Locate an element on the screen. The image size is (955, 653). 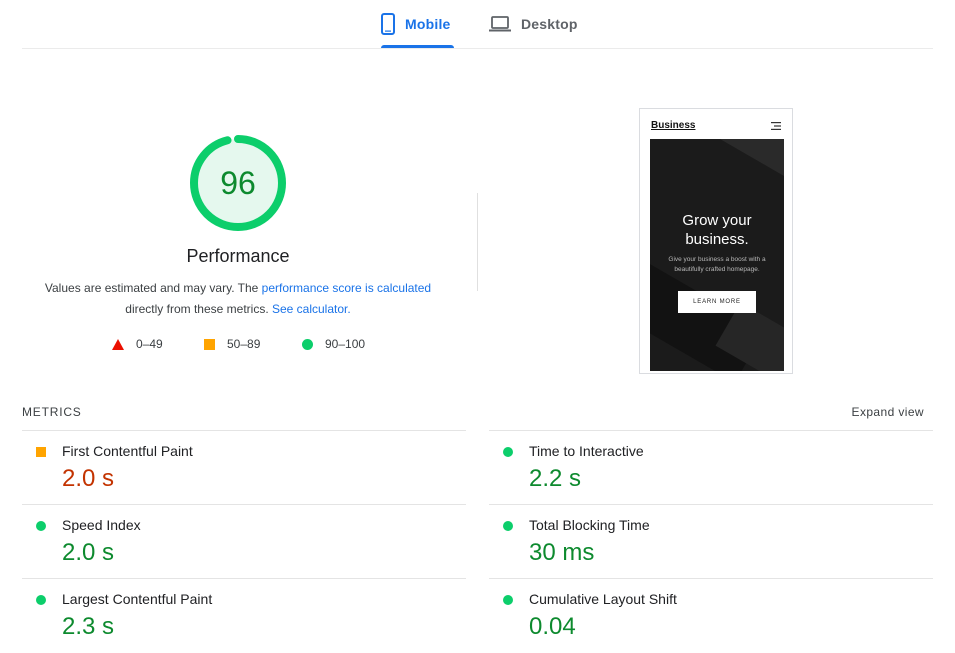
legend-fail: 0–49 is located at coordinates (137, 344).